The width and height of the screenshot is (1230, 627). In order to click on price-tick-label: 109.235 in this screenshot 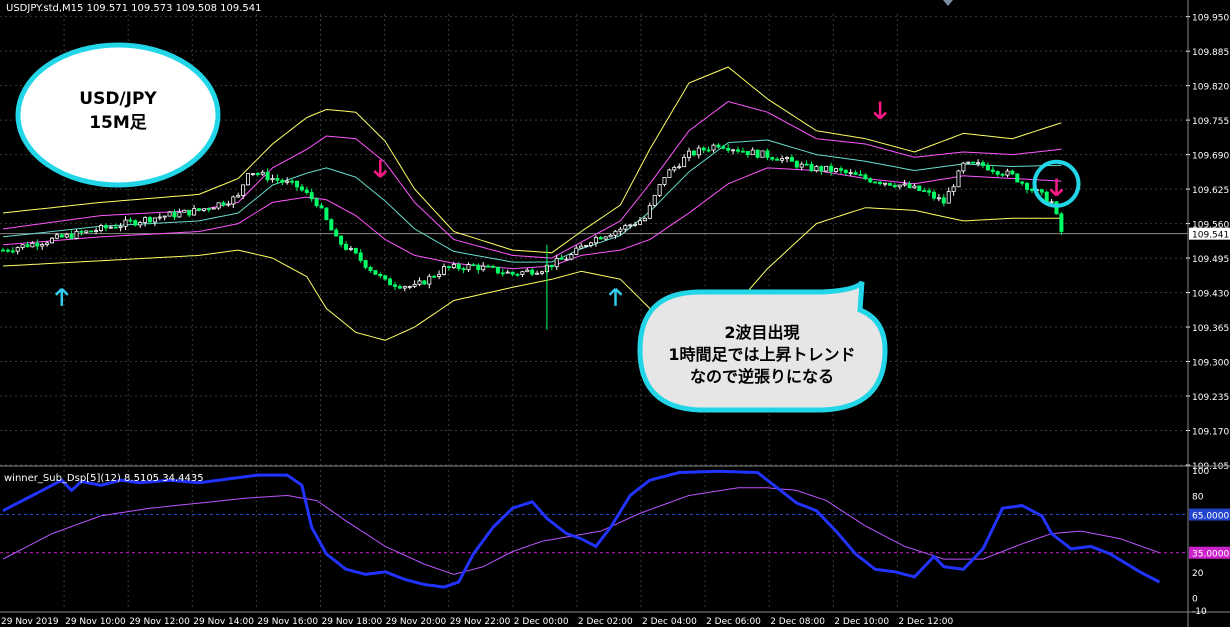, I will do `click(1210, 398)`.